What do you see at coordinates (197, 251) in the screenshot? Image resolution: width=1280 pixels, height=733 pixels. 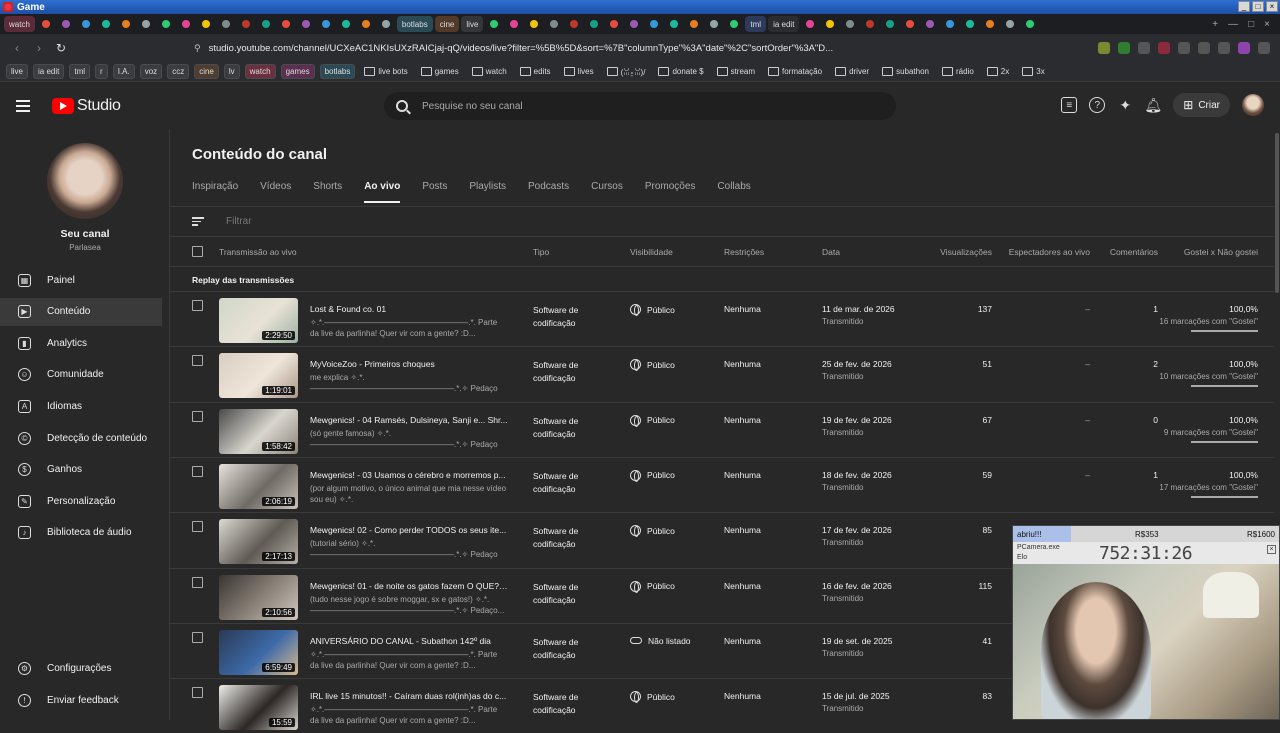 I see `select-all-checkbox` at bounding box center [197, 251].